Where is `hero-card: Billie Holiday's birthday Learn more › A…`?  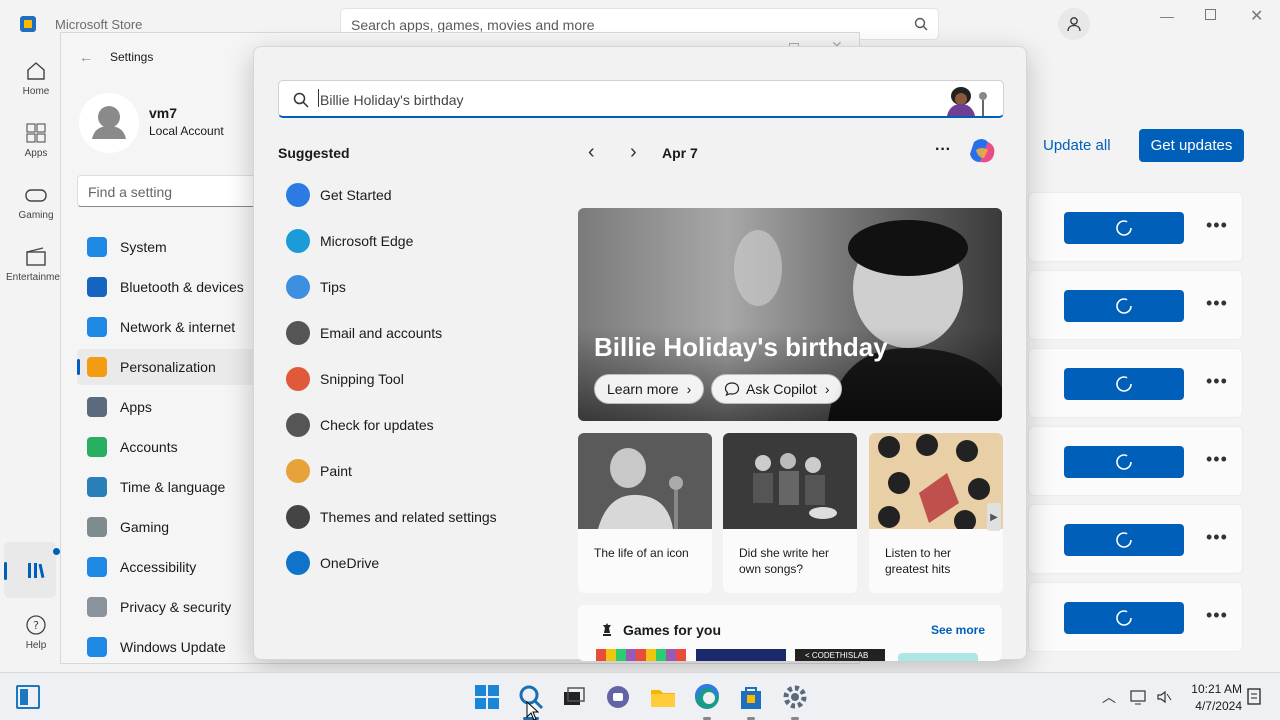 hero-card: Billie Holiday's birthday Learn more › A… is located at coordinates (790, 314).